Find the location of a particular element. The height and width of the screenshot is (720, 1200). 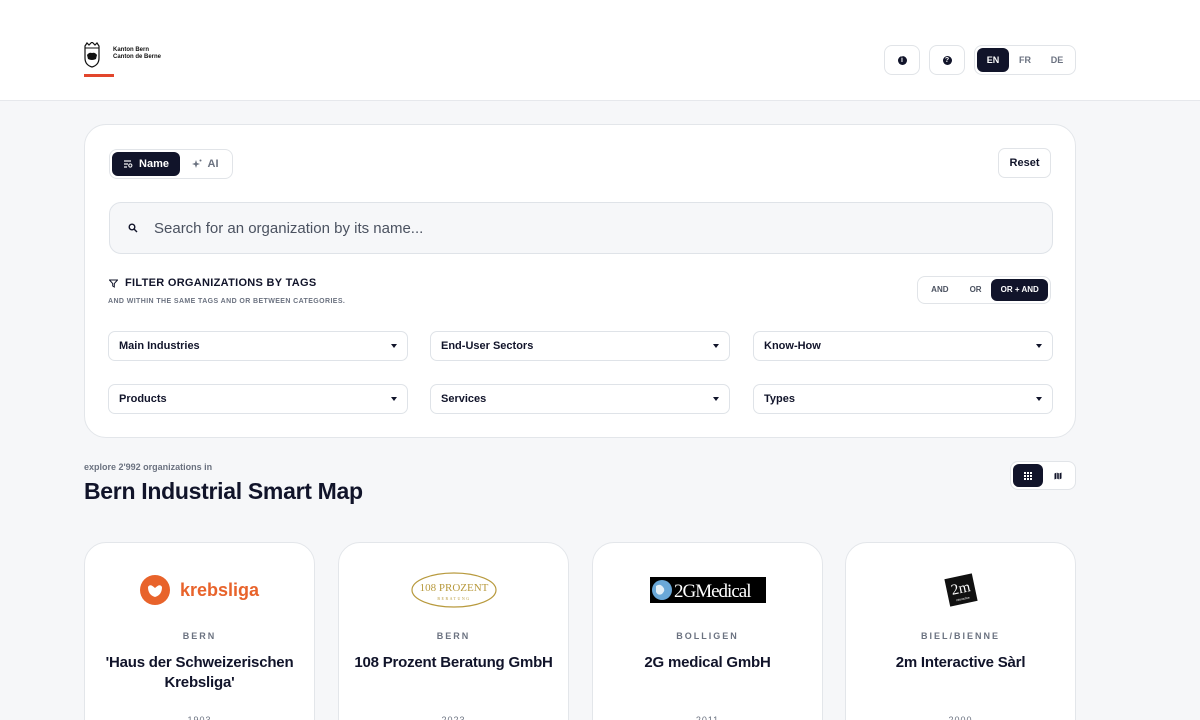

organization-logo: krebsliga is located at coordinates (199, 588).